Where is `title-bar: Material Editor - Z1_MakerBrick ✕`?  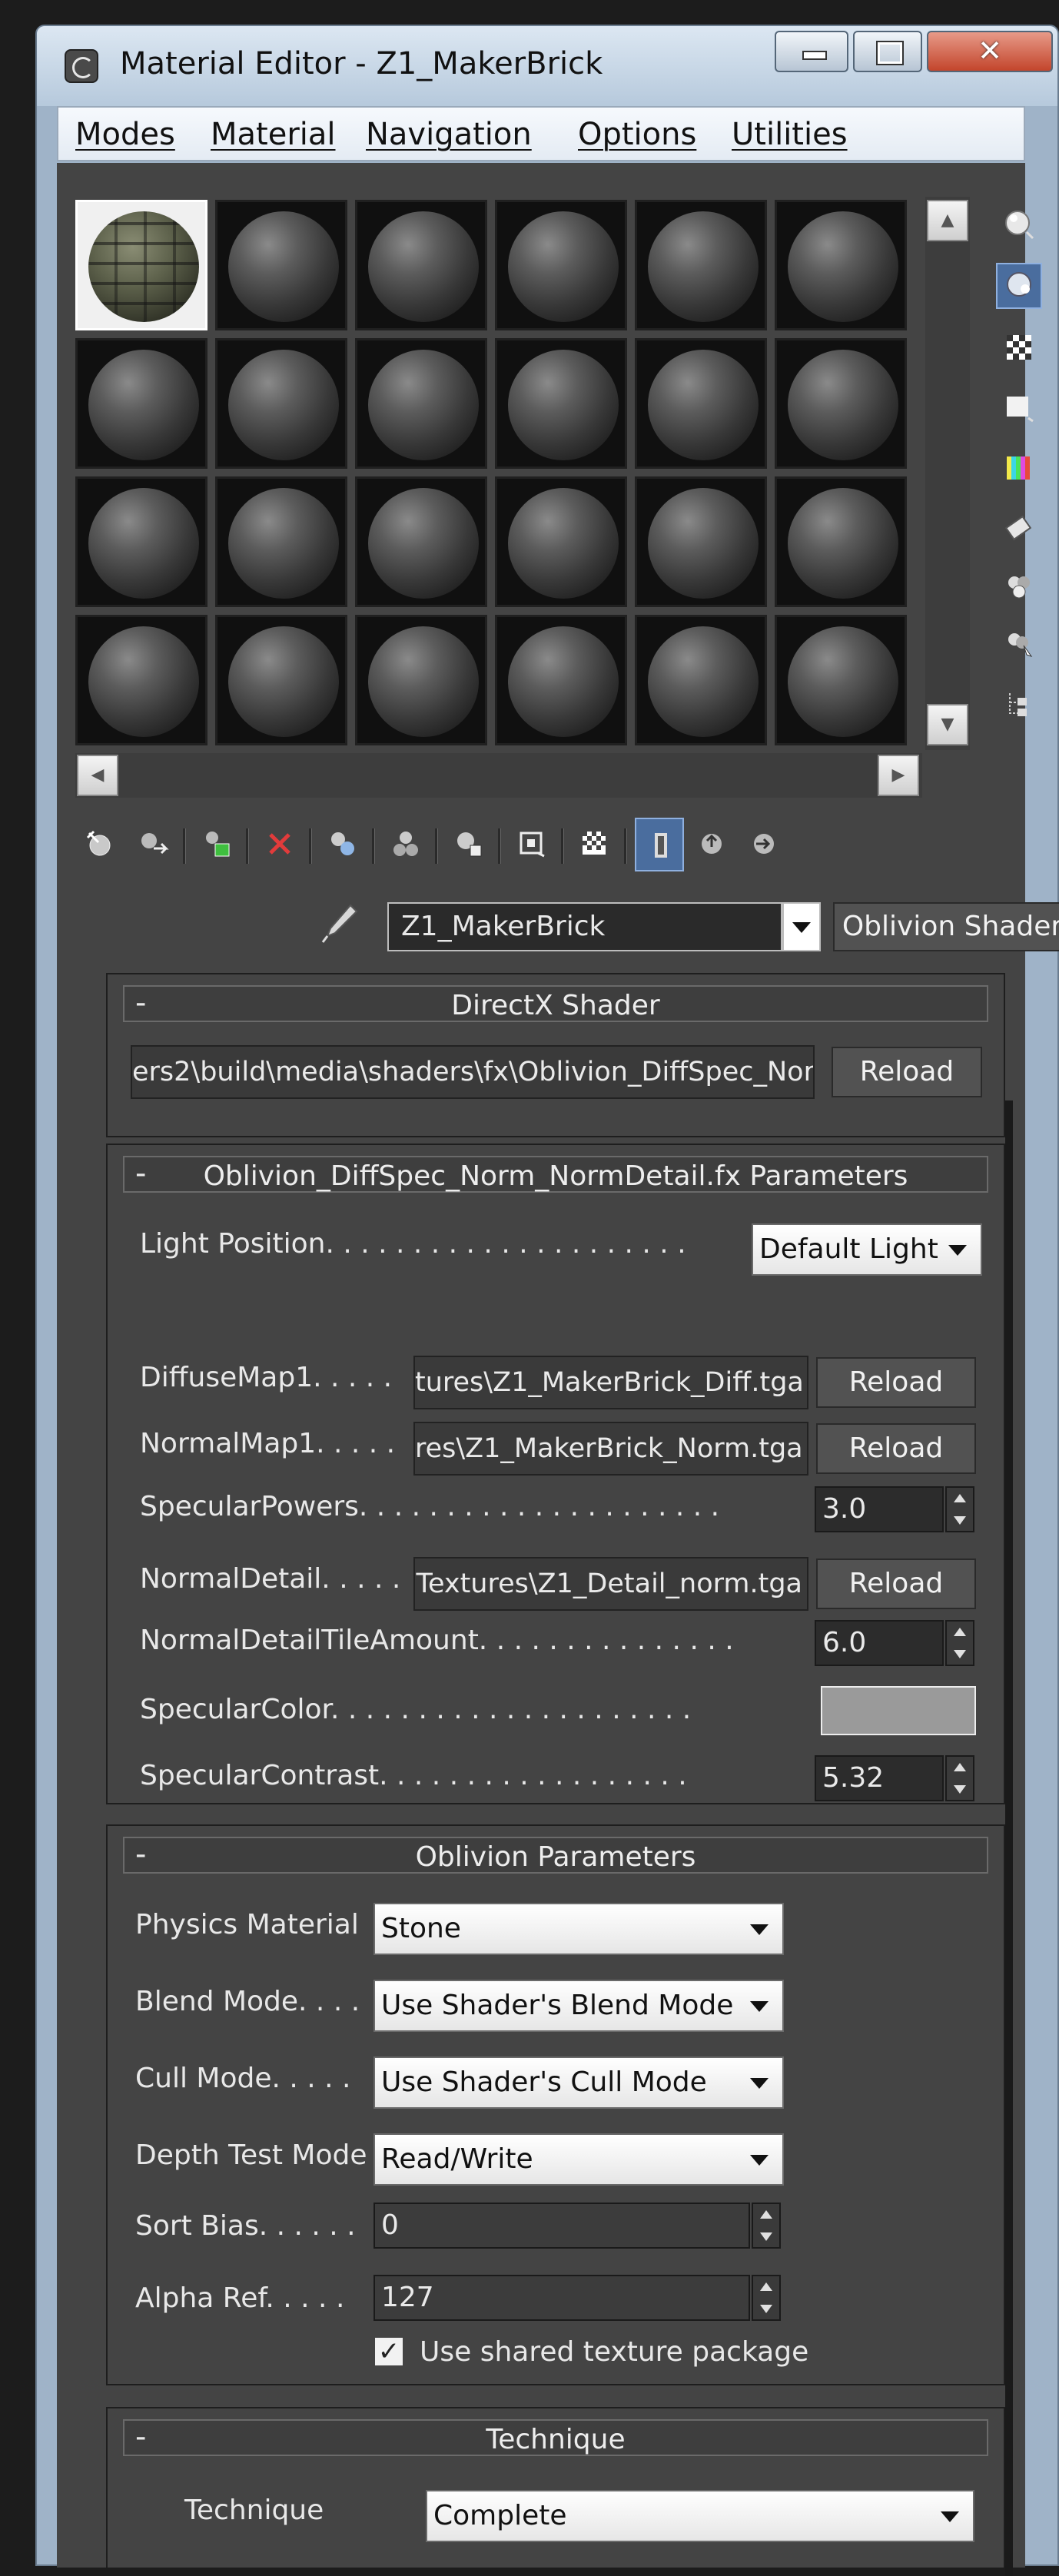
title-bar: Material Editor - Z1_MakerBrick ✕ is located at coordinates (547, 66).